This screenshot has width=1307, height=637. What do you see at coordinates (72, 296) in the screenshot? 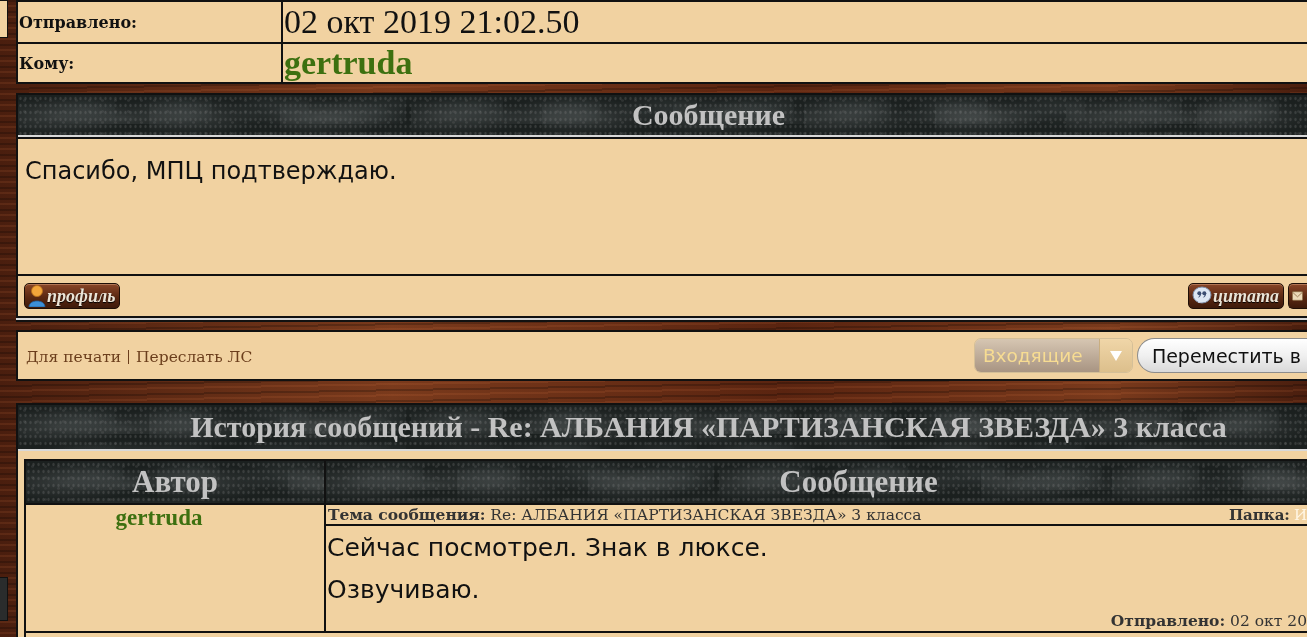
I see `profile-button: профиль` at bounding box center [72, 296].